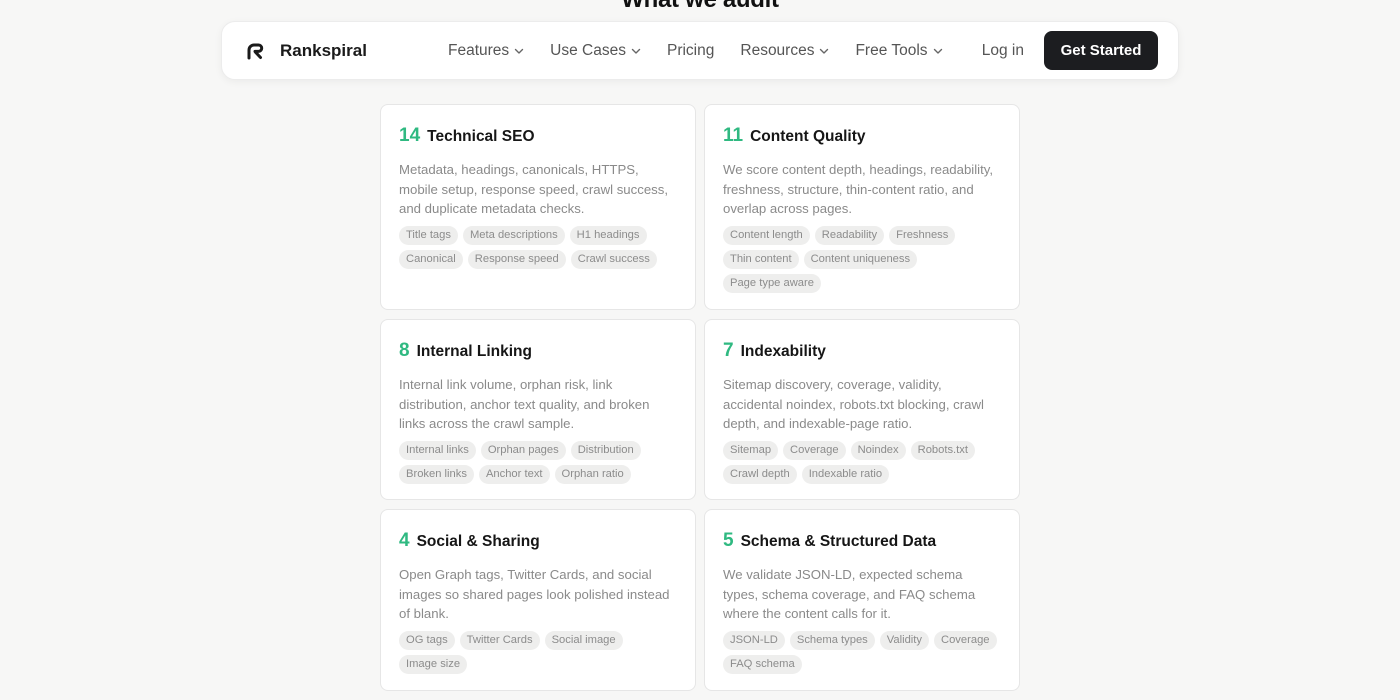 The image size is (1400, 700). I want to click on brand-name: Rankspiral, so click(323, 50).